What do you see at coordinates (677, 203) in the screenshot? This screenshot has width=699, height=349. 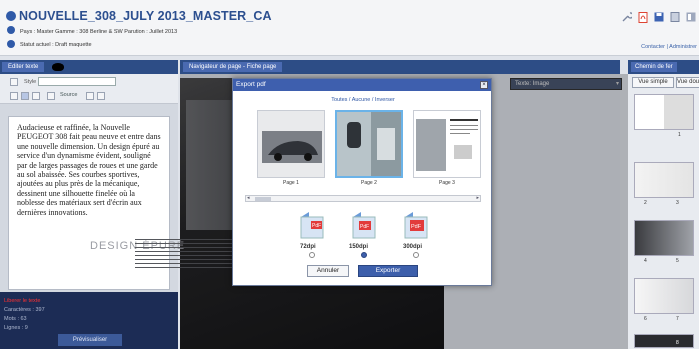 I see `page-thumb-number: 3` at bounding box center [677, 203].